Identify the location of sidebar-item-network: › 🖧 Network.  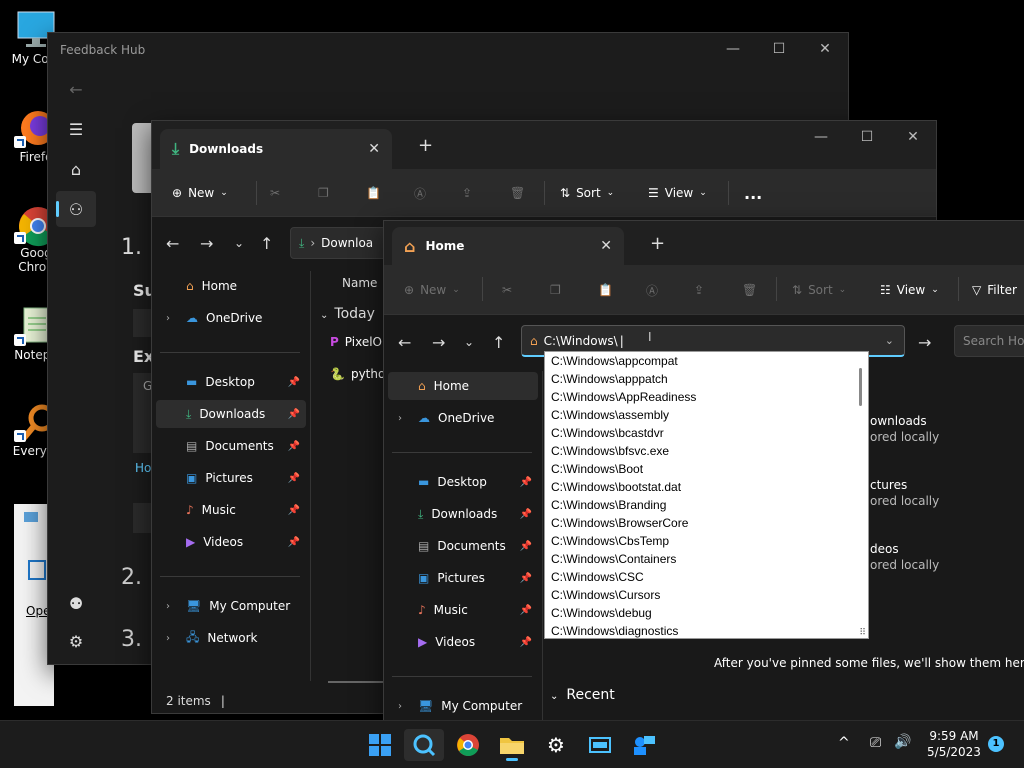
(231, 638).